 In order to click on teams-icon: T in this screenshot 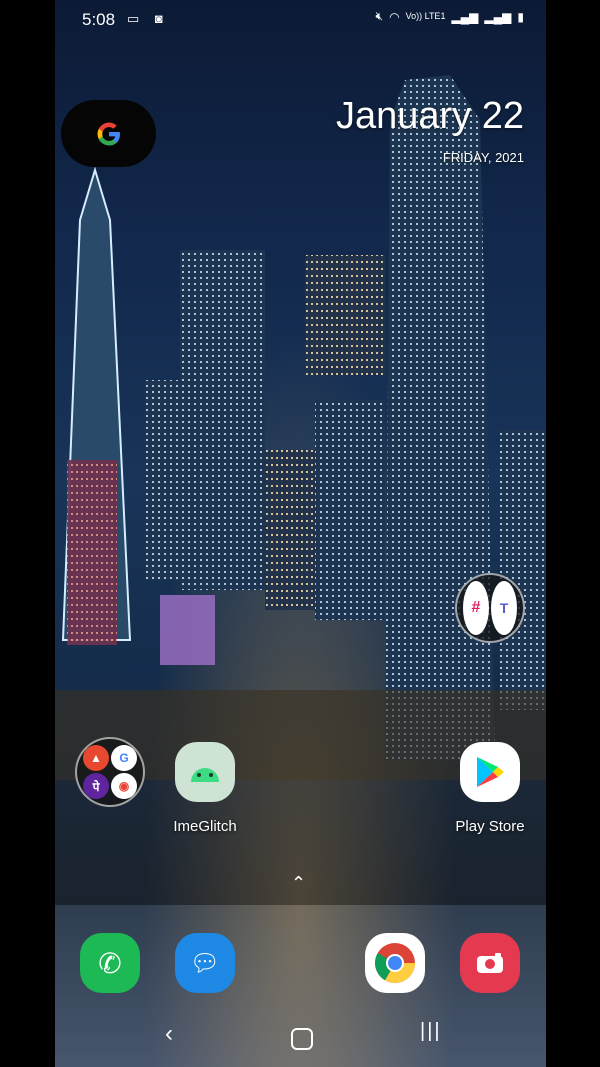, I will do `click(504, 608)`.